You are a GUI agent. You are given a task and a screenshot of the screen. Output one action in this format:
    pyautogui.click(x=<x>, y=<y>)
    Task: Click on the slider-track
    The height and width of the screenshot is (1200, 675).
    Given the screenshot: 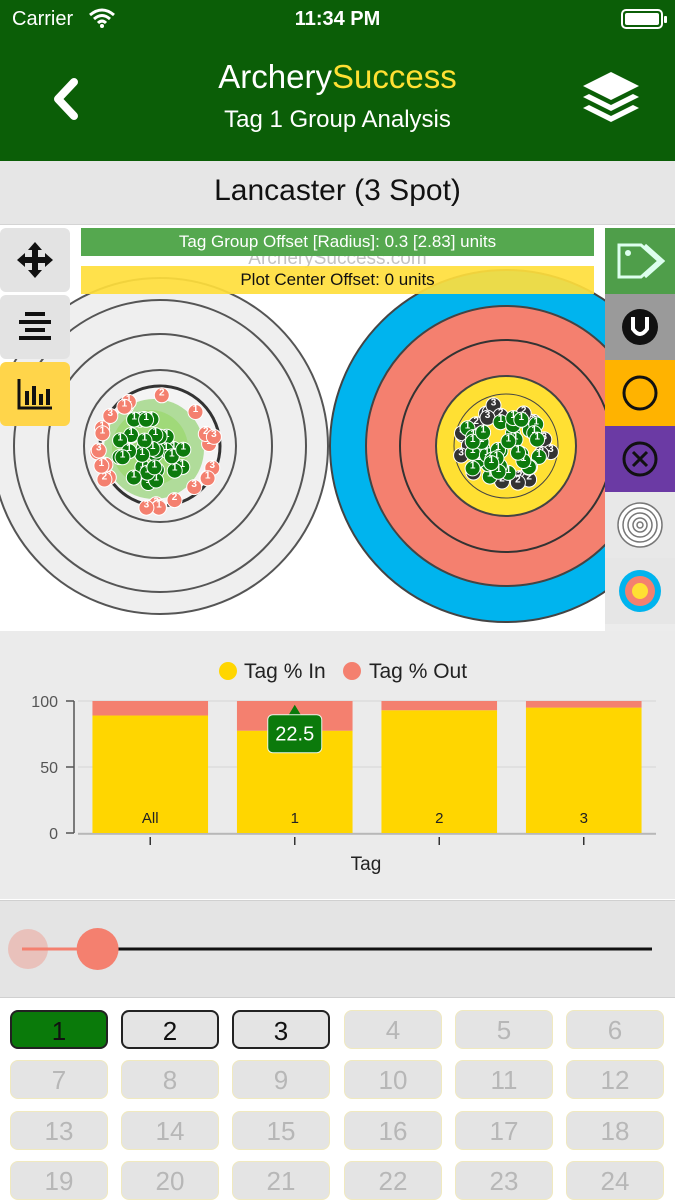 What is the action you would take?
    pyautogui.click(x=337, y=950)
    